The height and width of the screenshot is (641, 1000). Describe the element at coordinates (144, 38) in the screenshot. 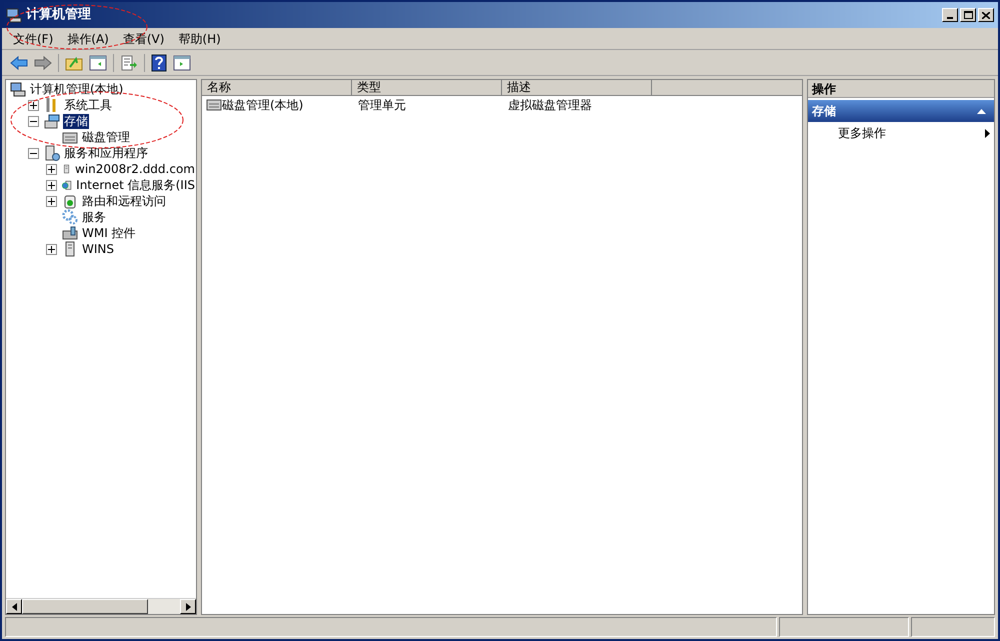

I see `menu-item: 查看(V)` at that location.